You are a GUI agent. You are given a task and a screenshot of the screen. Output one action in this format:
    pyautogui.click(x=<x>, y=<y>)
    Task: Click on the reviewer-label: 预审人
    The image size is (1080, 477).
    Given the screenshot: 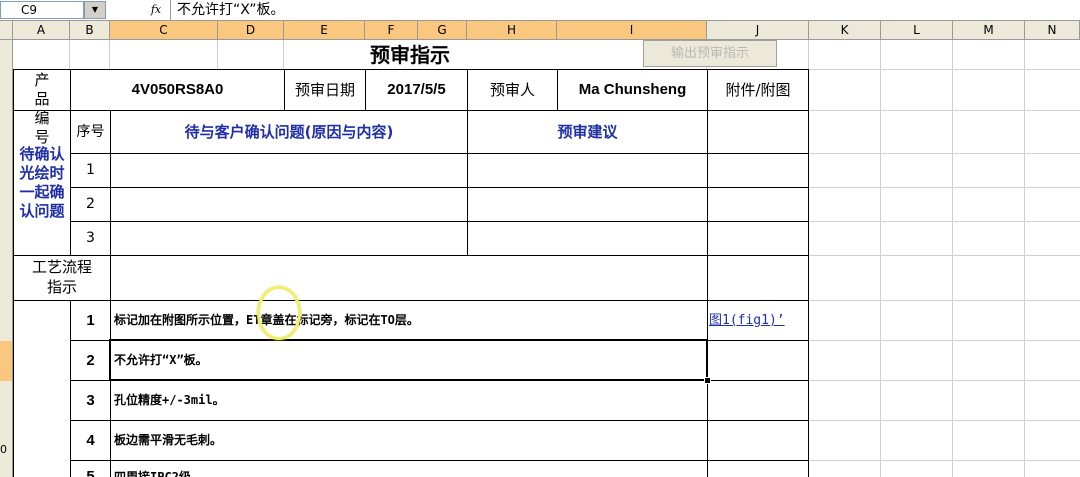 What is the action you would take?
    pyautogui.click(x=512, y=90)
    